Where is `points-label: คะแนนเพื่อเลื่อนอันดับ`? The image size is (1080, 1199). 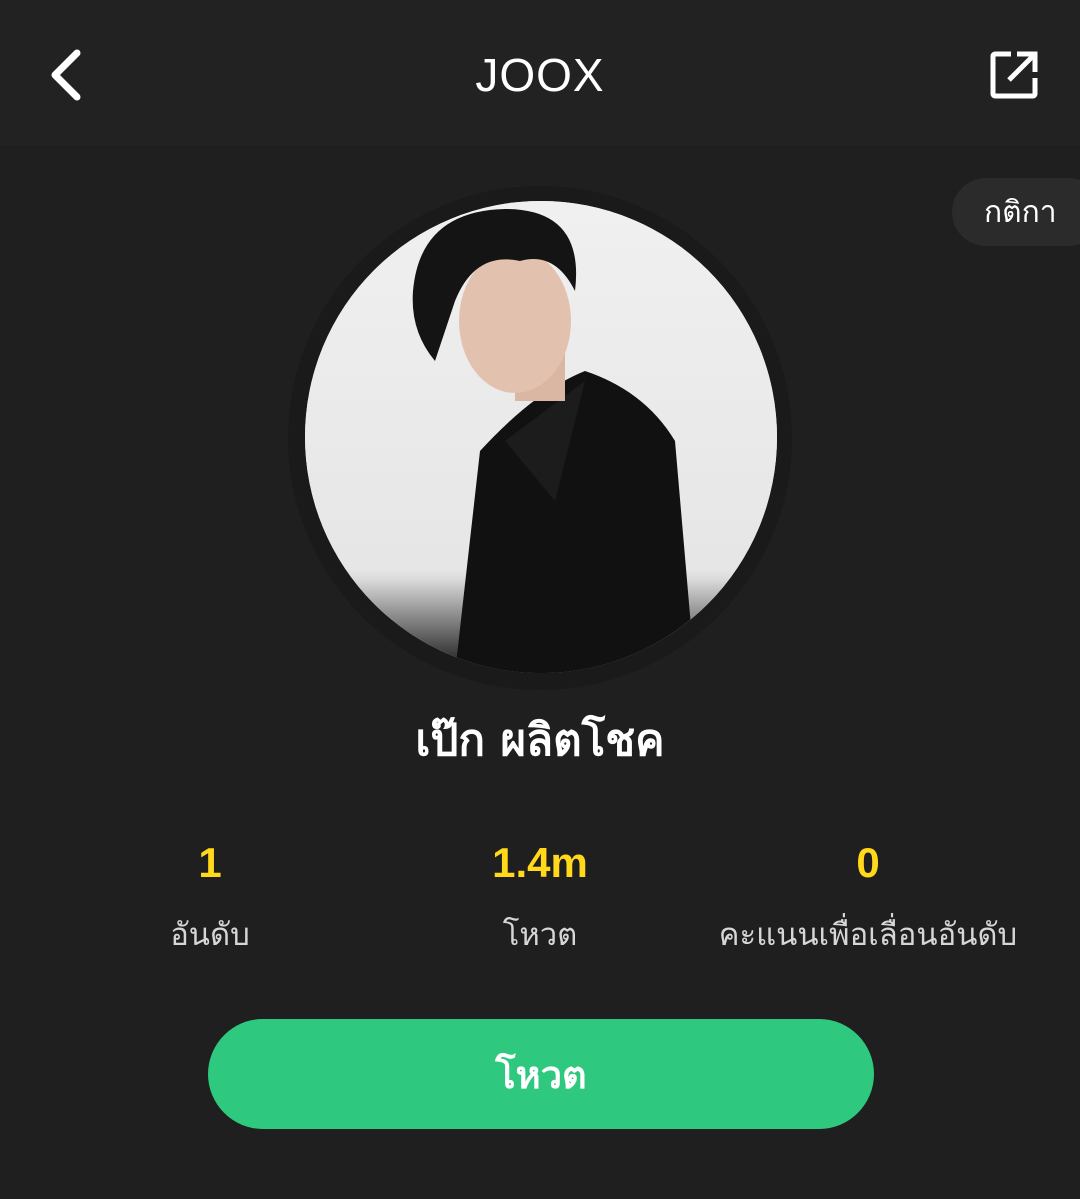
points-label: คะแนนเพื่อเลื่อนอันดับ is located at coordinates (868, 935).